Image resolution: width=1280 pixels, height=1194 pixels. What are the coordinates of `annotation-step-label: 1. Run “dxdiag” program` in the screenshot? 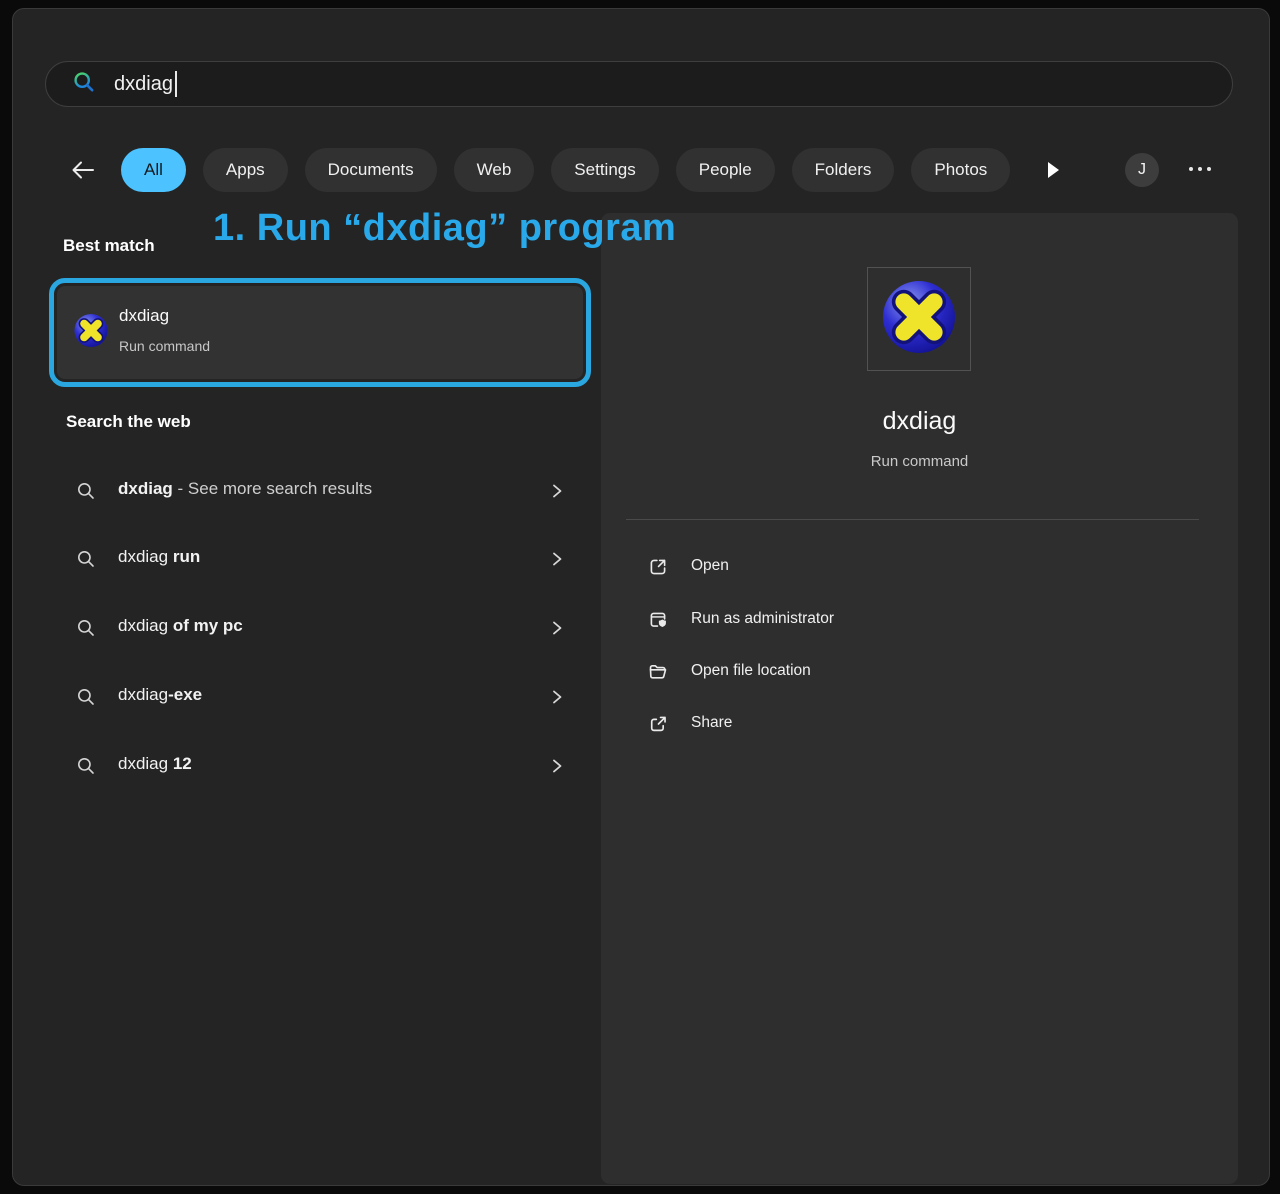 It's located at (445, 228).